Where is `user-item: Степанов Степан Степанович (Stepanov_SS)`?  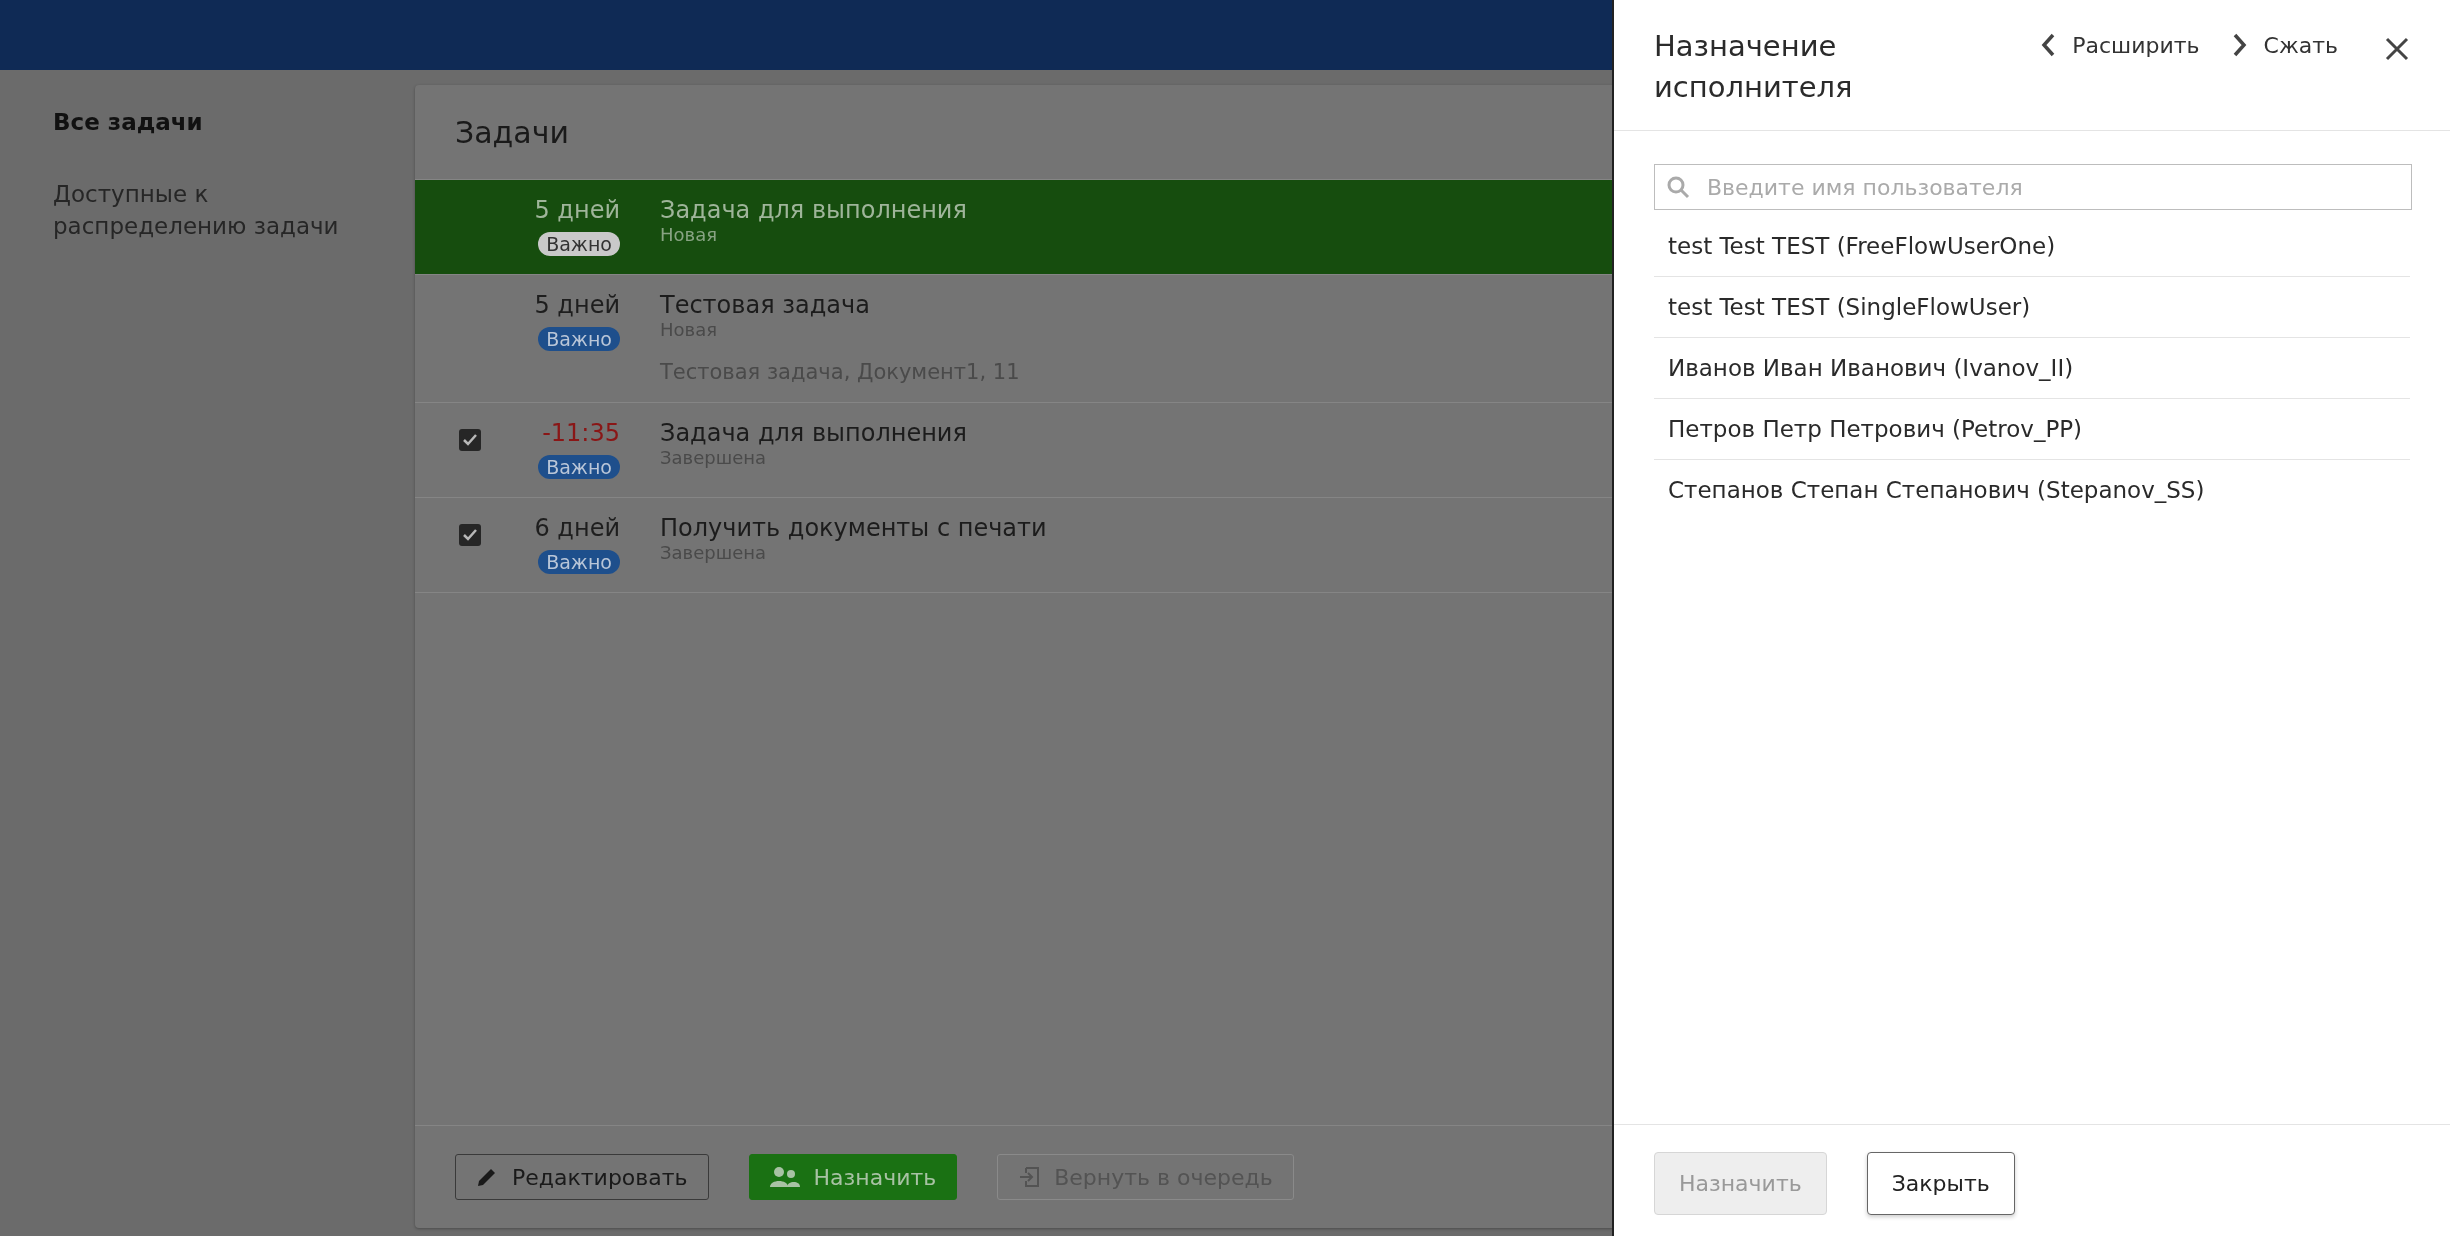
user-item: Степанов Степан Степанович (Stepanov_SS) is located at coordinates (2032, 490).